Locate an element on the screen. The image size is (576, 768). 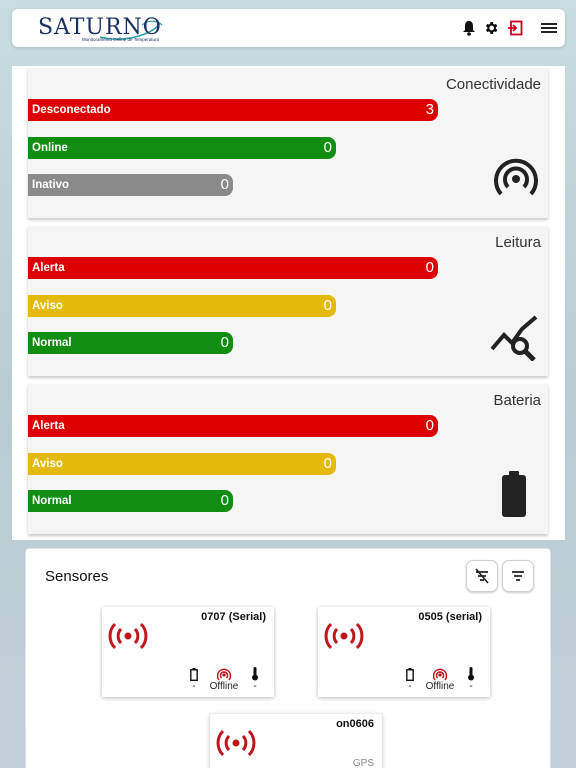
logo-subtitle: Monitoramento Online de Temperatura is located at coordinates (120, 39).